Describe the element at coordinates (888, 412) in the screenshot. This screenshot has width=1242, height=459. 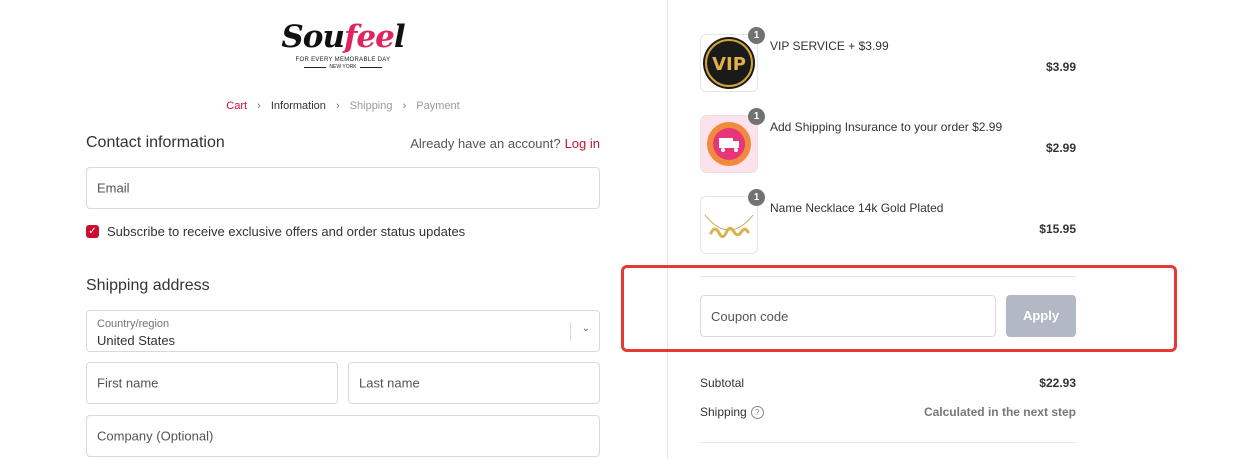
I see `shipping-row: Shipping? Calculated in the next step` at that location.